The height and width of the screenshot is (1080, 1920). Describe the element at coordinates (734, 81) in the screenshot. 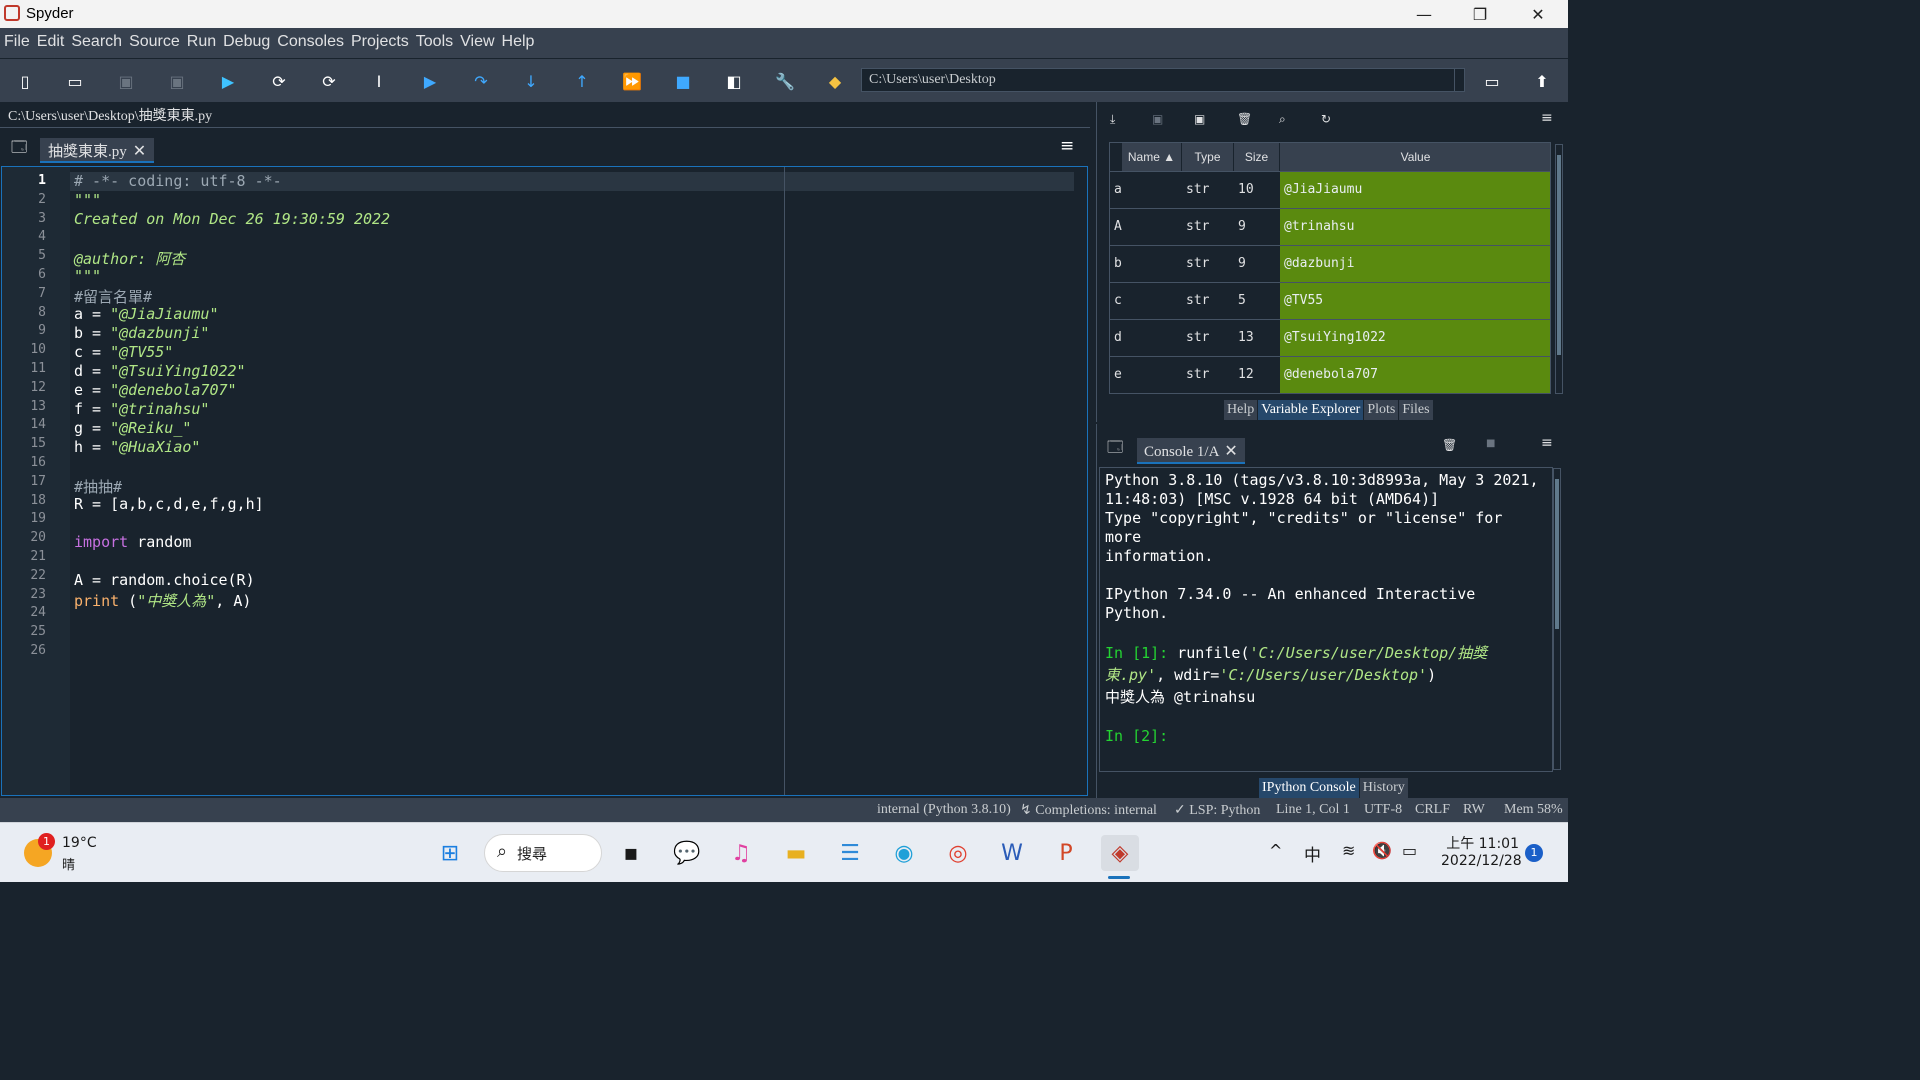

I see `maximize-pane-icon: ◧` at that location.